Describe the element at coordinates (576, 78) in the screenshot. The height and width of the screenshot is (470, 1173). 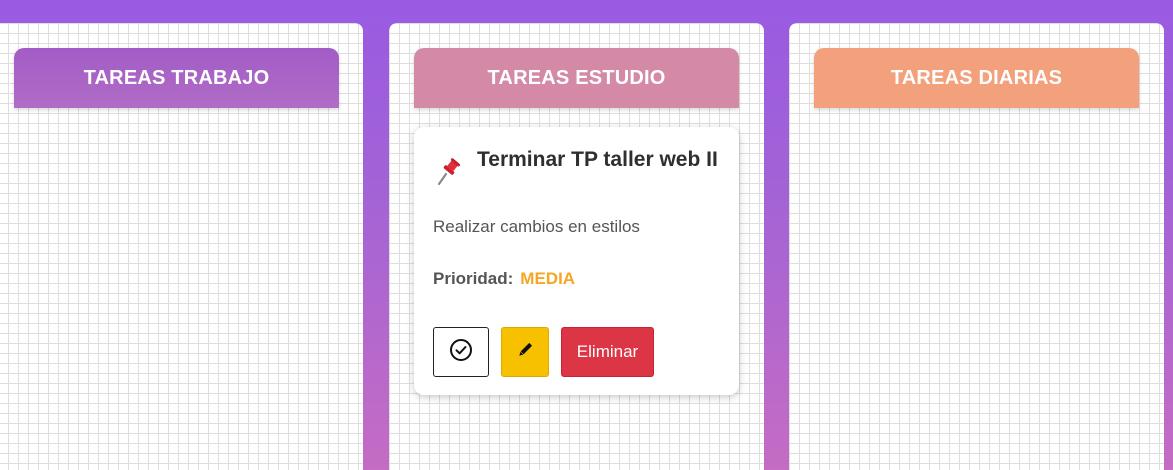
I see `column-header: TAREAS ESTUDIO` at that location.